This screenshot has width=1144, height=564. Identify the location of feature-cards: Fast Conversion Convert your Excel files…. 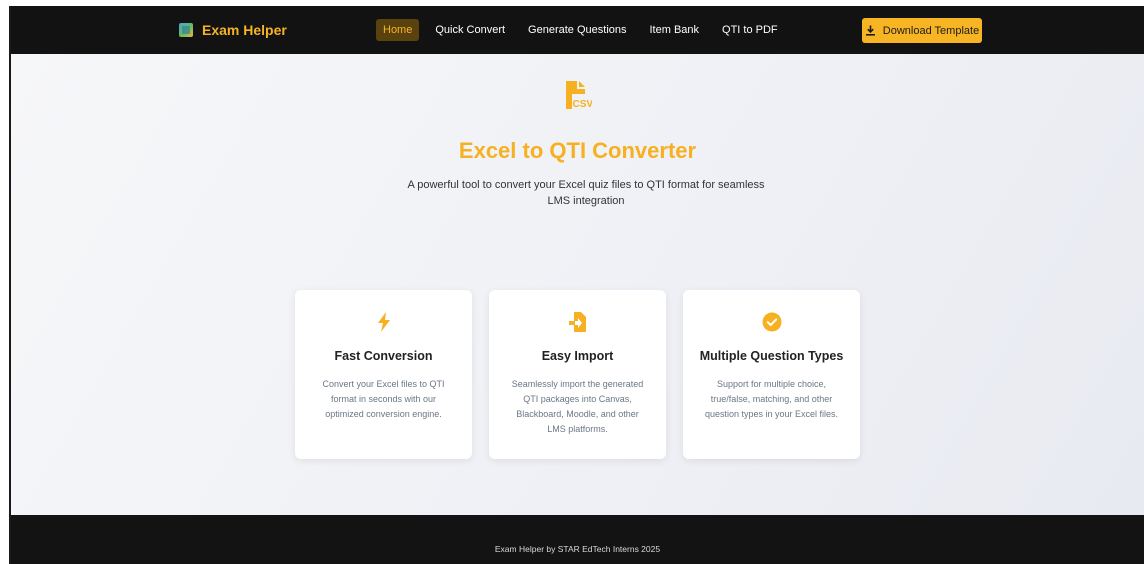
(577, 374).